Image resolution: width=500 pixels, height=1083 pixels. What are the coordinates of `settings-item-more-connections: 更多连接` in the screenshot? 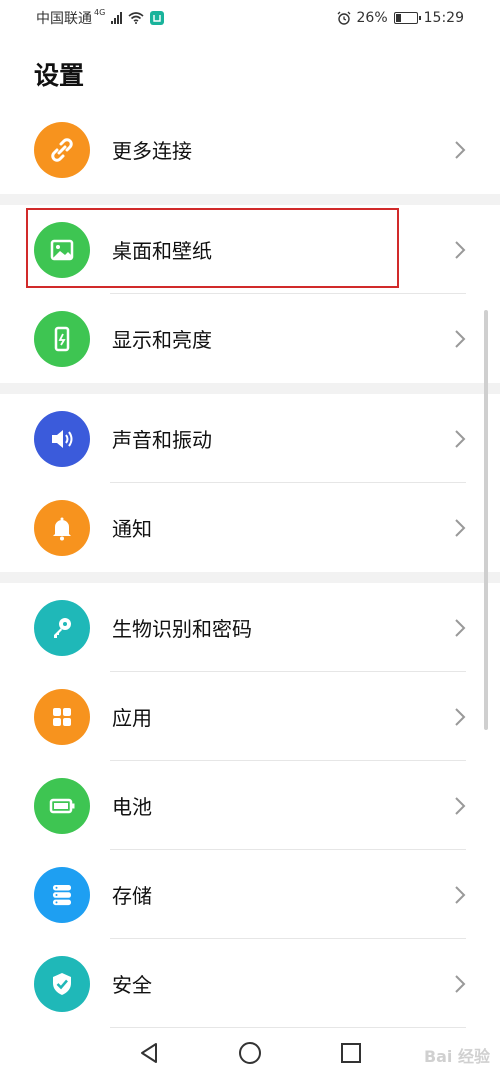 It's located at (250, 149).